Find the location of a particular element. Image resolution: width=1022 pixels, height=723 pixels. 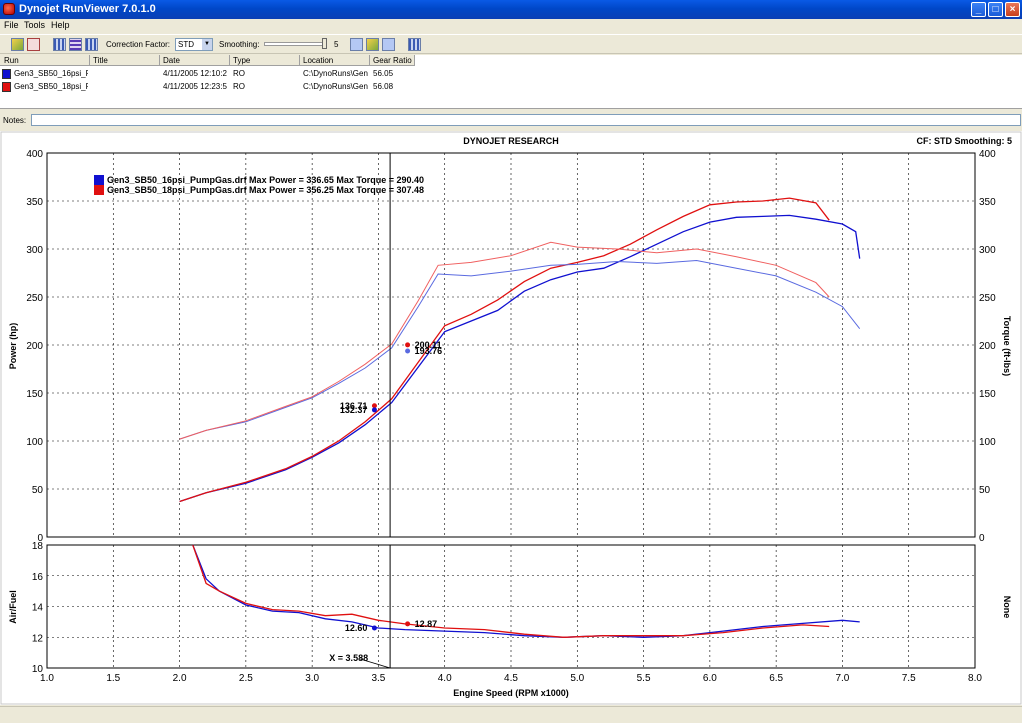

afr-y-tick-label: 18 is located at coordinates (38, 546).